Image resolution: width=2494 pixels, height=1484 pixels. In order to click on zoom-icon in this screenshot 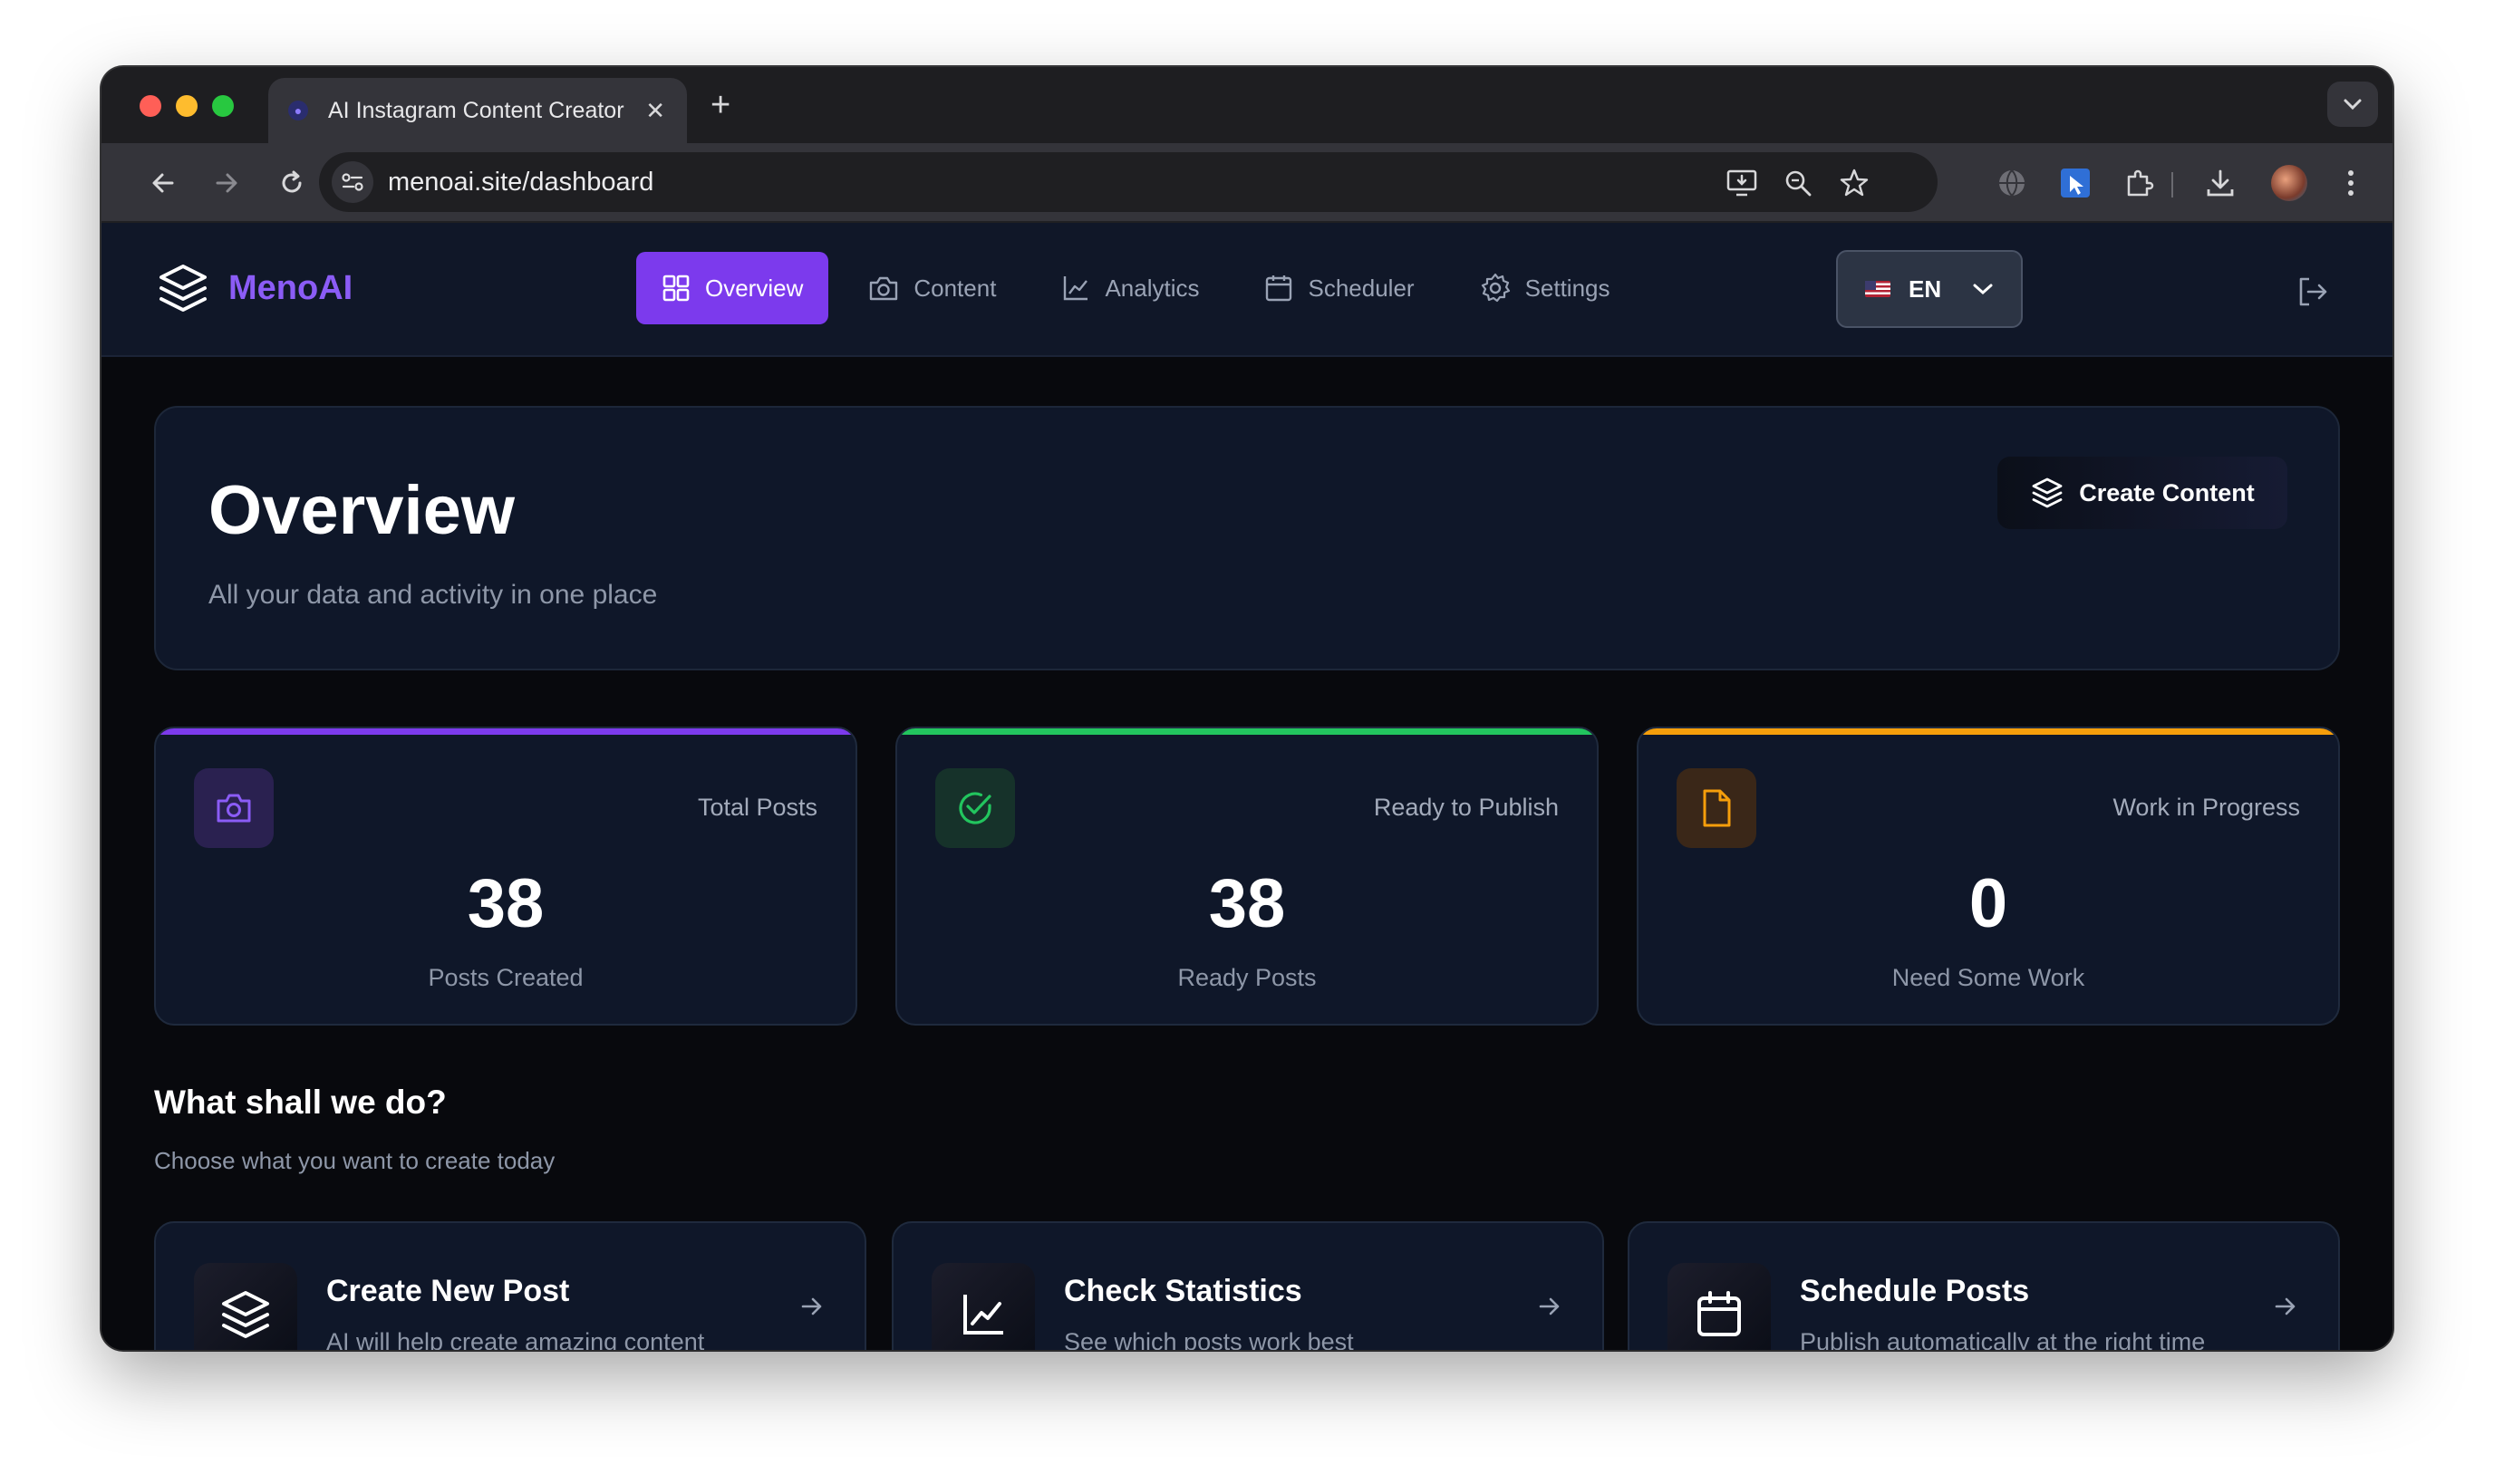, I will do `click(1798, 183)`.